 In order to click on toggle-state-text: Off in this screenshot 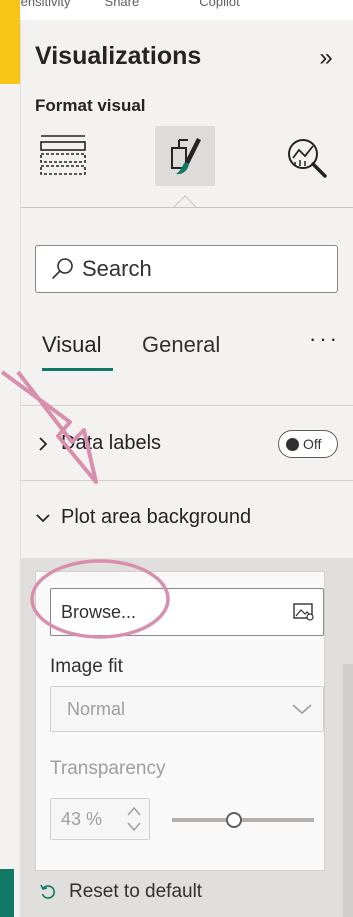, I will do `click(312, 444)`.